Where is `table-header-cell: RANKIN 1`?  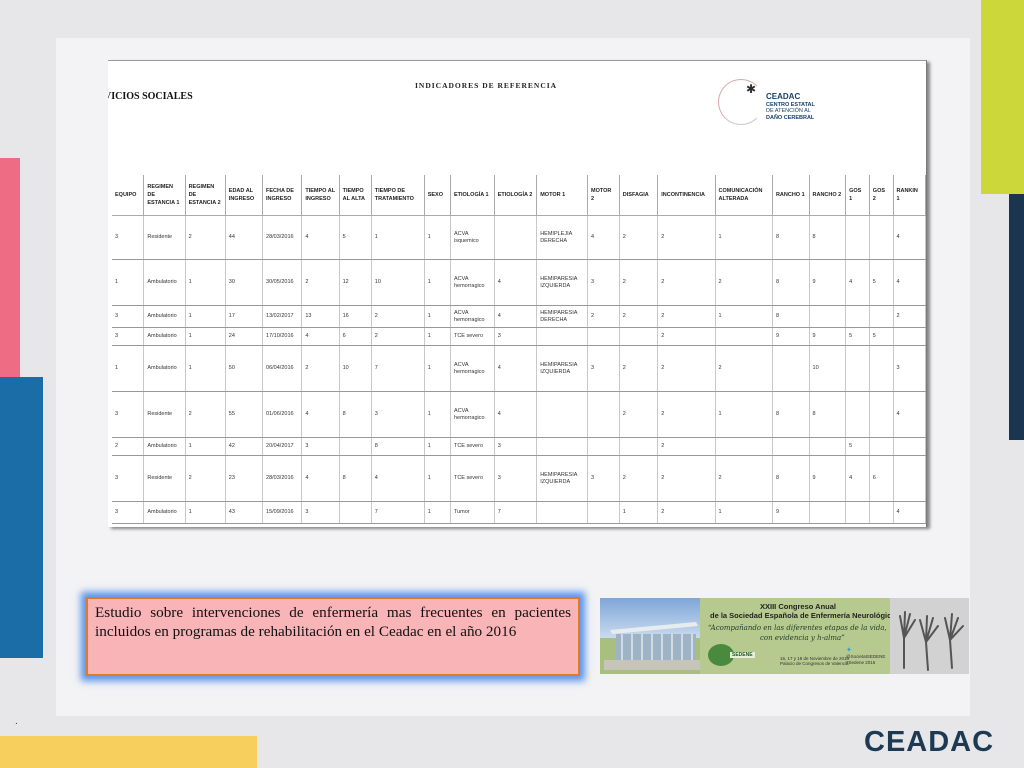
table-header-cell: RANKIN 1 is located at coordinates (909, 195).